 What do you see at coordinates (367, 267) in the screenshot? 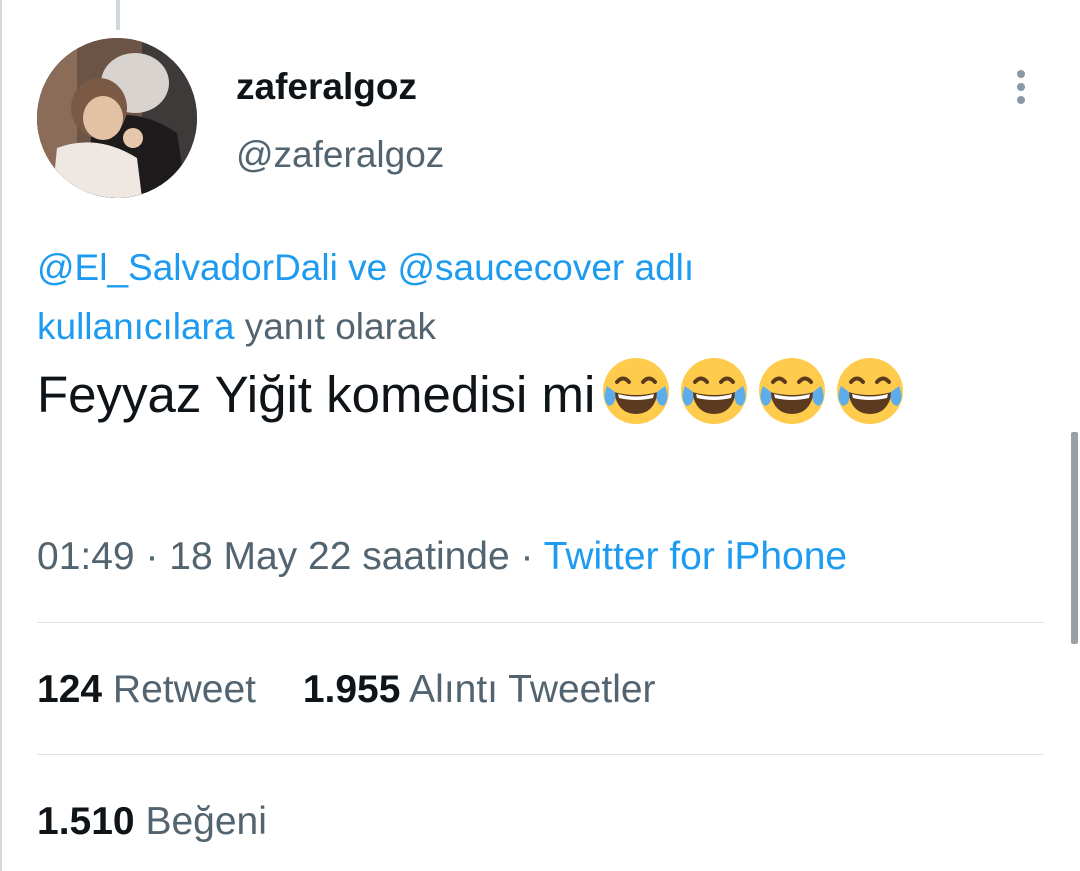
I see `mention-conjunction: ve` at bounding box center [367, 267].